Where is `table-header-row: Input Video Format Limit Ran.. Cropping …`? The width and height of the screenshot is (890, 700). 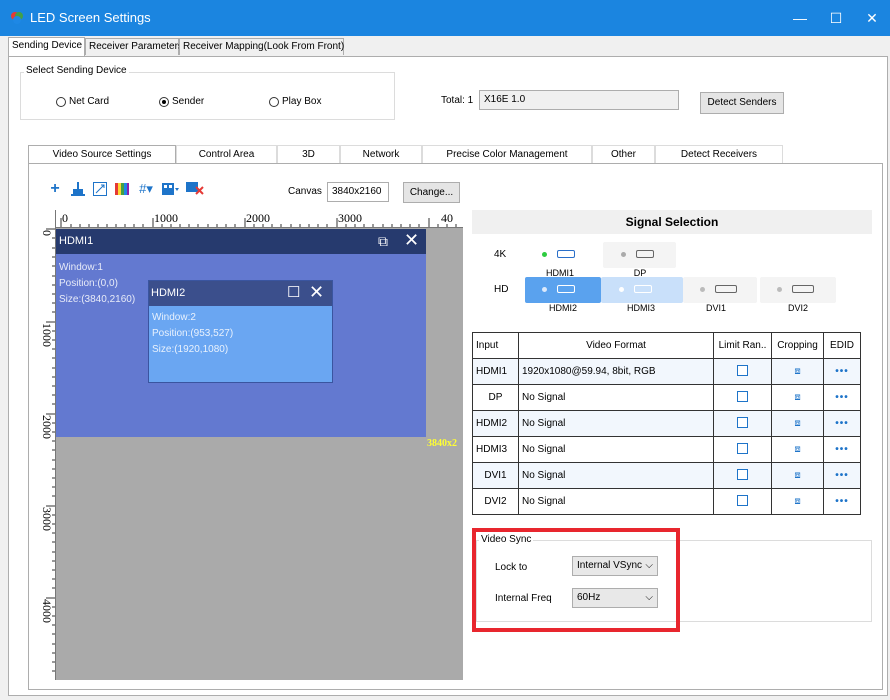 table-header-row: Input Video Format Limit Ran.. Cropping … is located at coordinates (666, 345).